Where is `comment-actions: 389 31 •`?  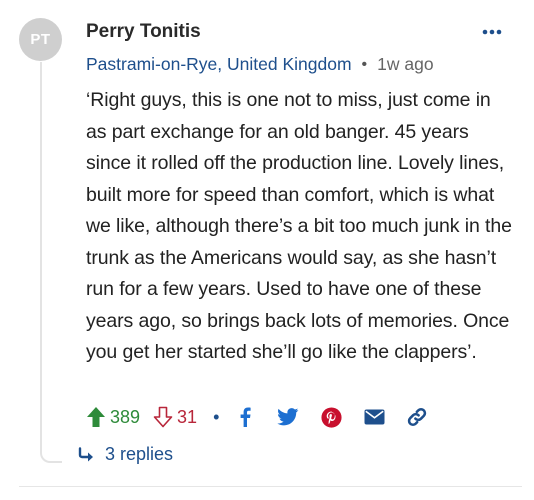 comment-actions: 389 31 • is located at coordinates (267, 417).